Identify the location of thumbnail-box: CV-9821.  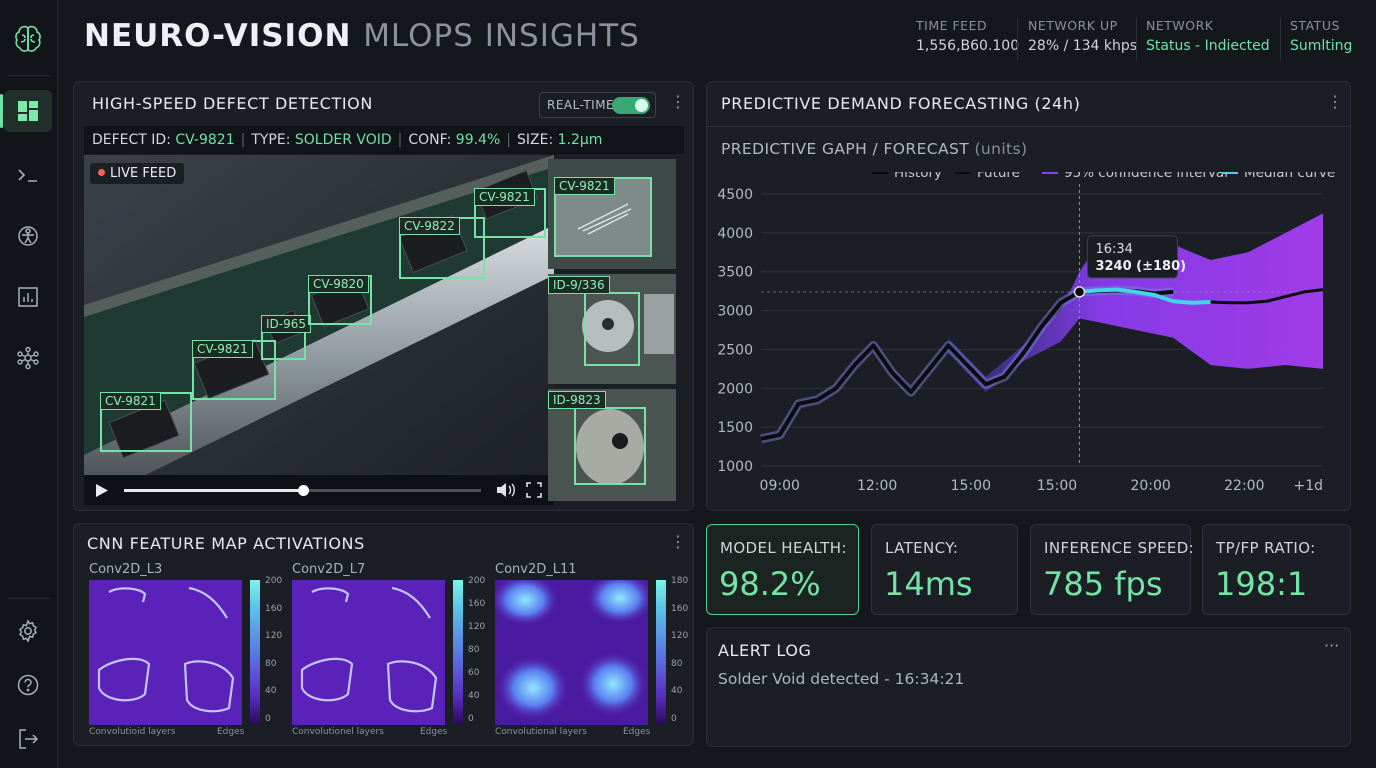
(603, 217).